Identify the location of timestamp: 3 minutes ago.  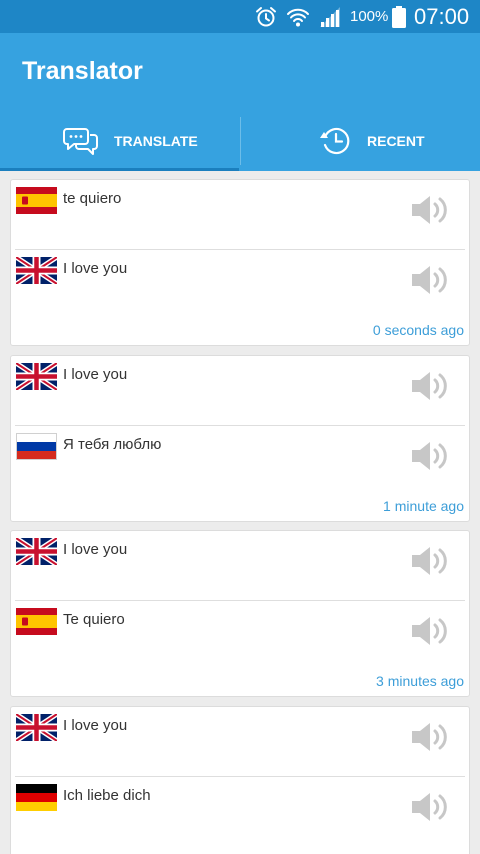
(420, 681).